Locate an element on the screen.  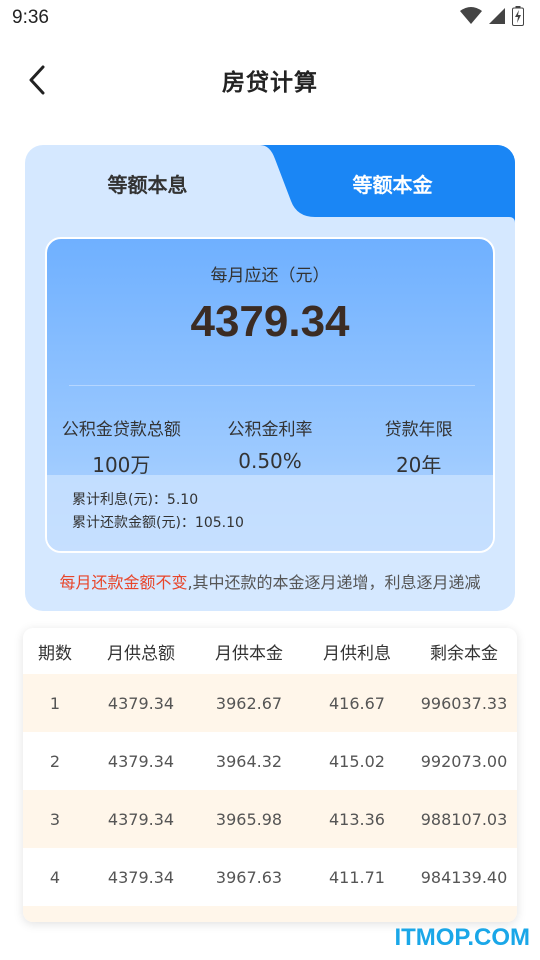
back-button is located at coordinates (37, 80).